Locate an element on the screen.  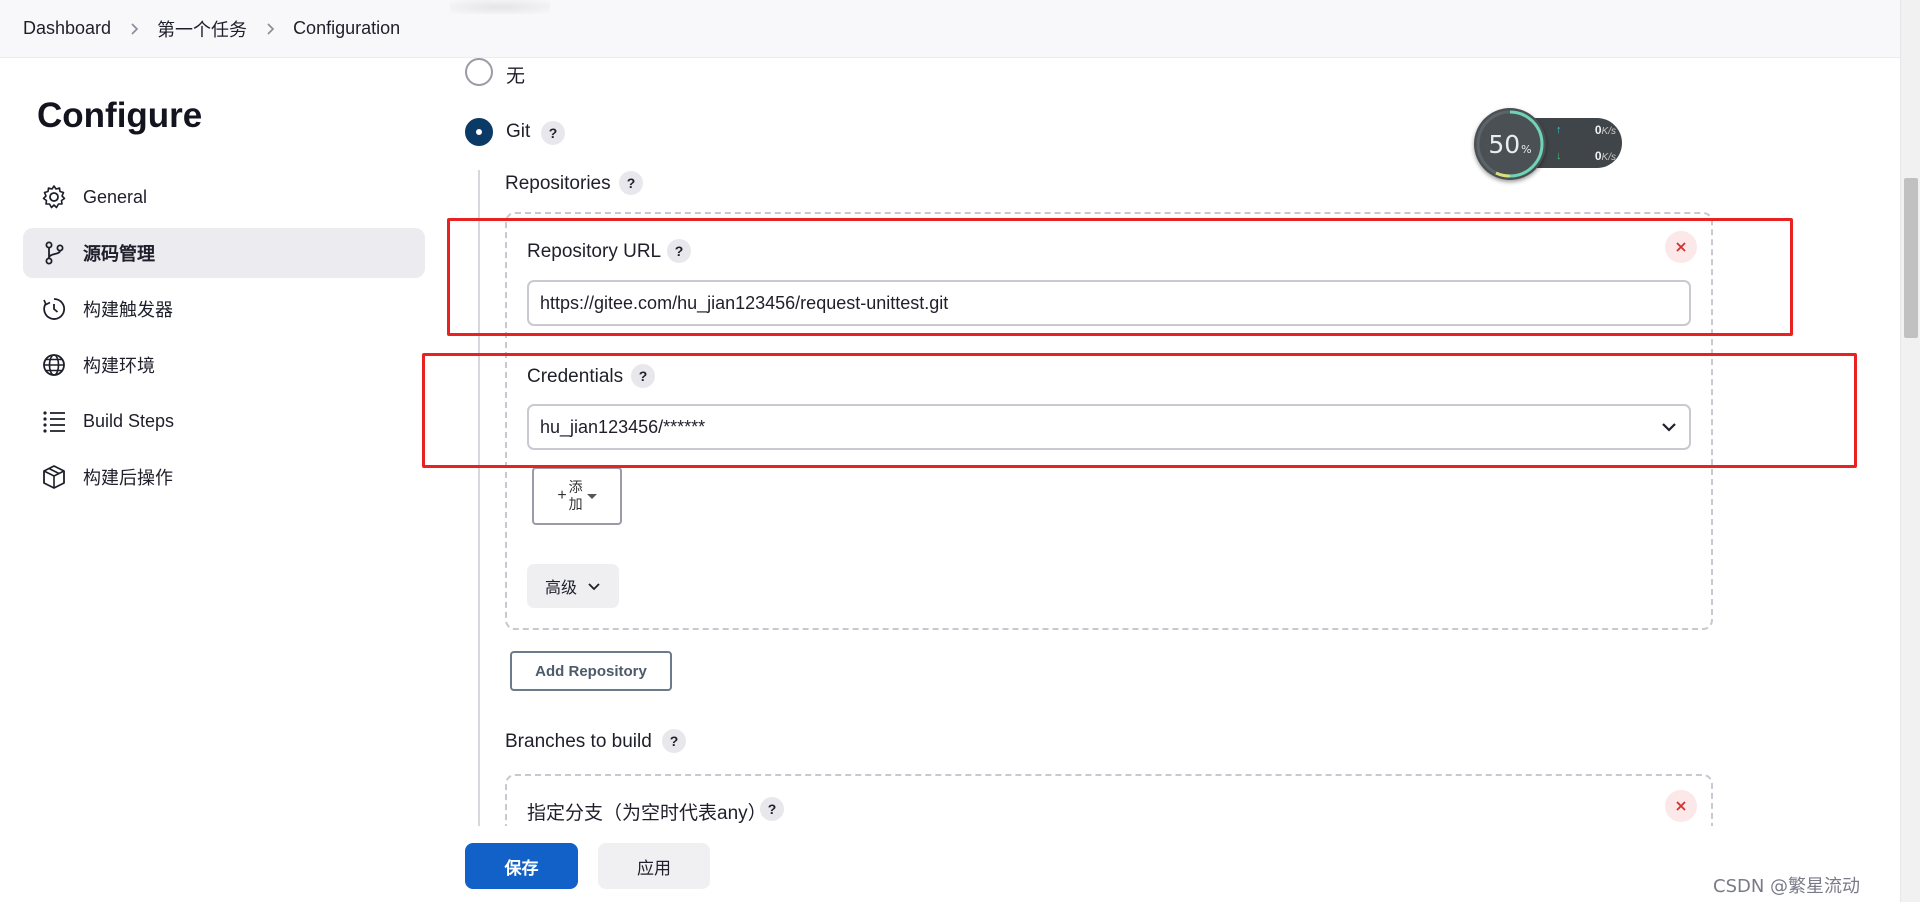
delete-repository-button is located at coordinates (1681, 247).